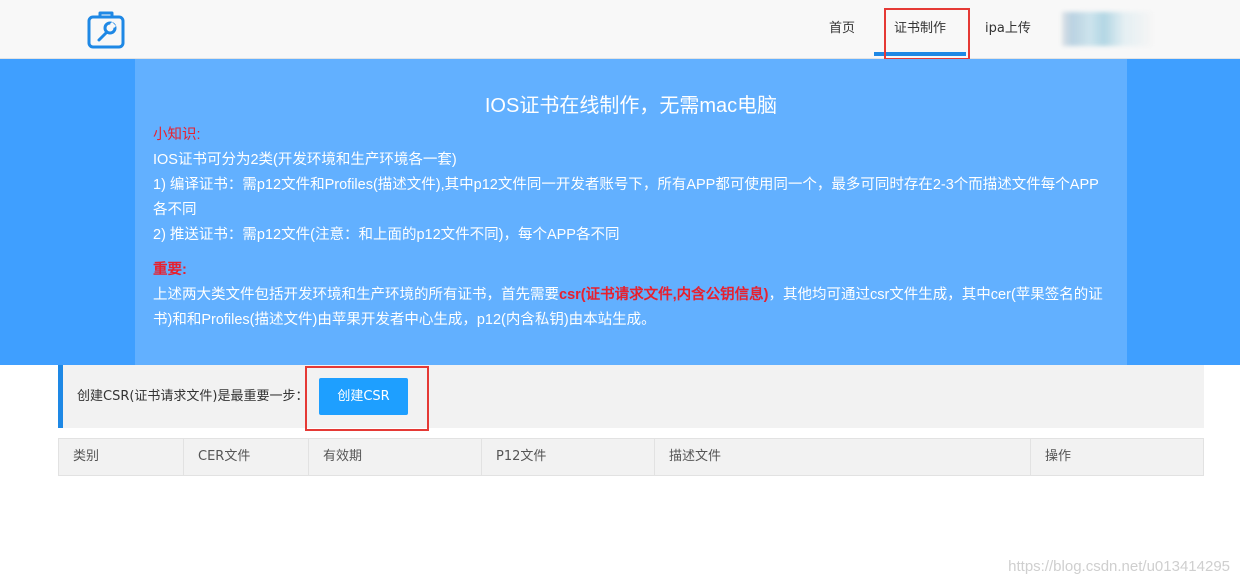 This screenshot has width=1240, height=588. Describe the element at coordinates (920, 54) in the screenshot. I see `nav-active-indicator` at that location.